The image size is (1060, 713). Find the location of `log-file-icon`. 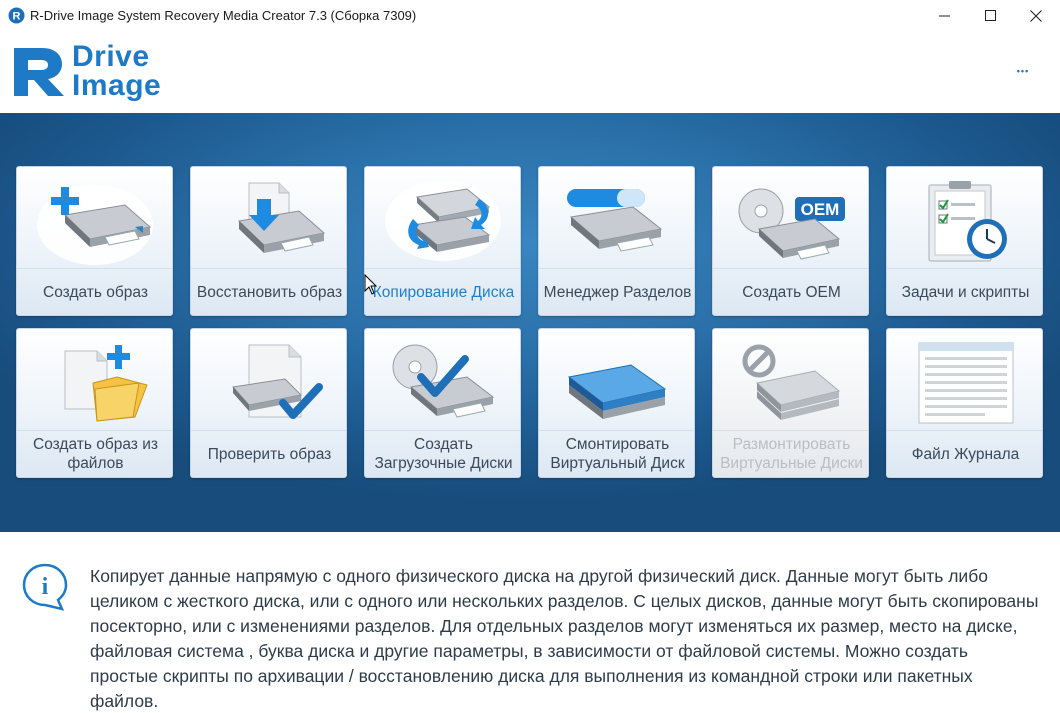

log-file-icon is located at coordinates (966, 383).